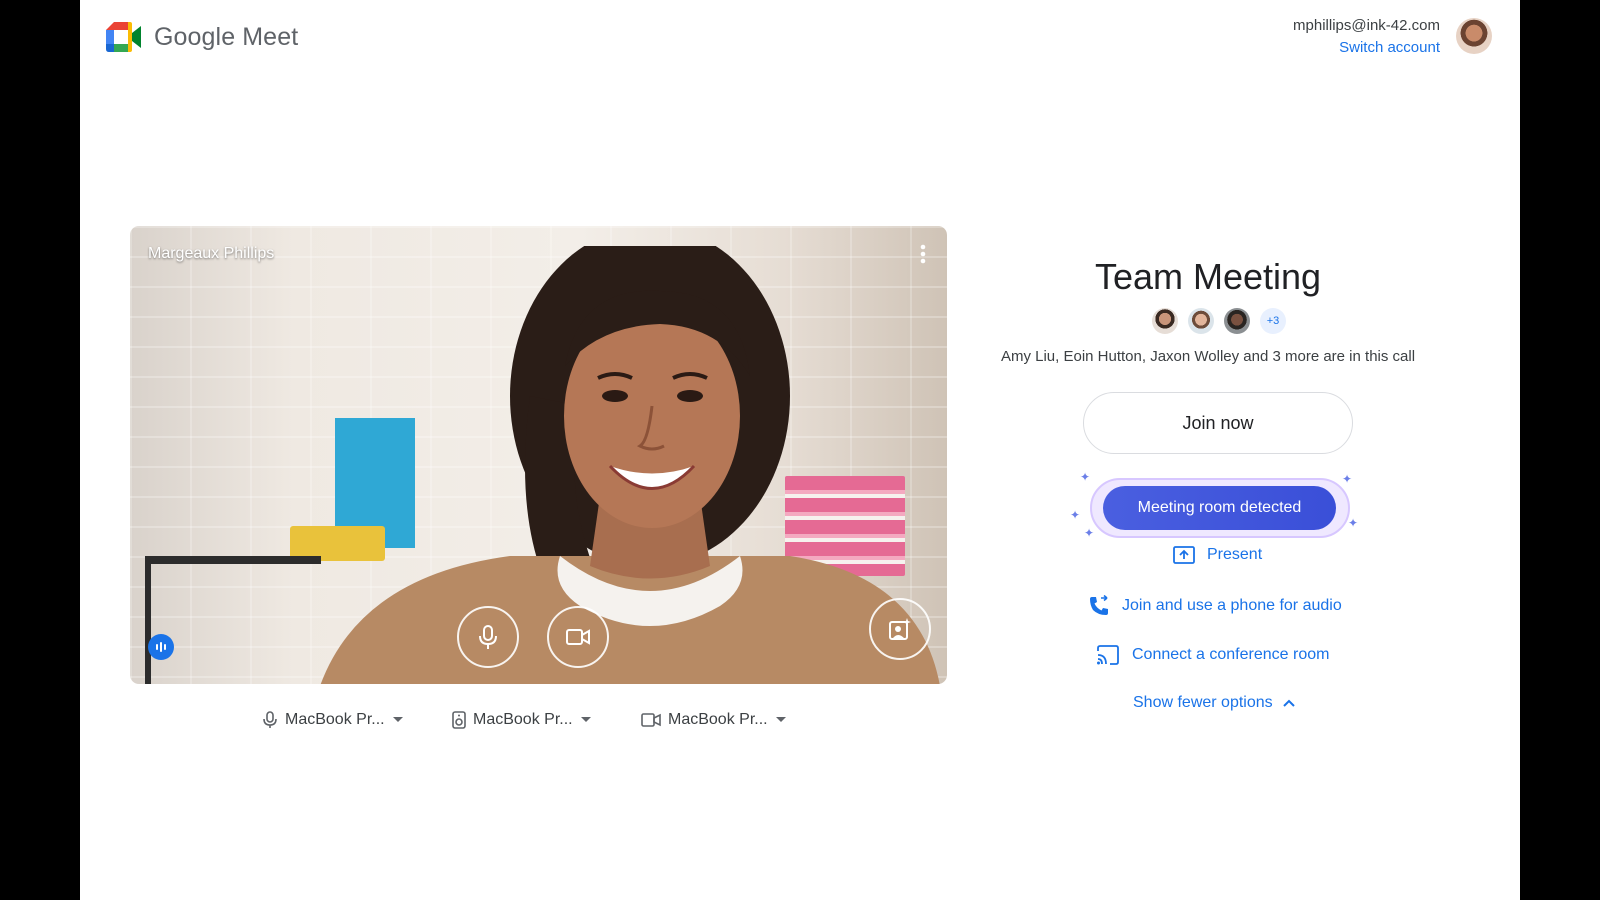 This screenshot has width=1600, height=900. What do you see at coordinates (1366, 48) in the screenshot?
I see `switch-account-link: Switch account` at bounding box center [1366, 48].